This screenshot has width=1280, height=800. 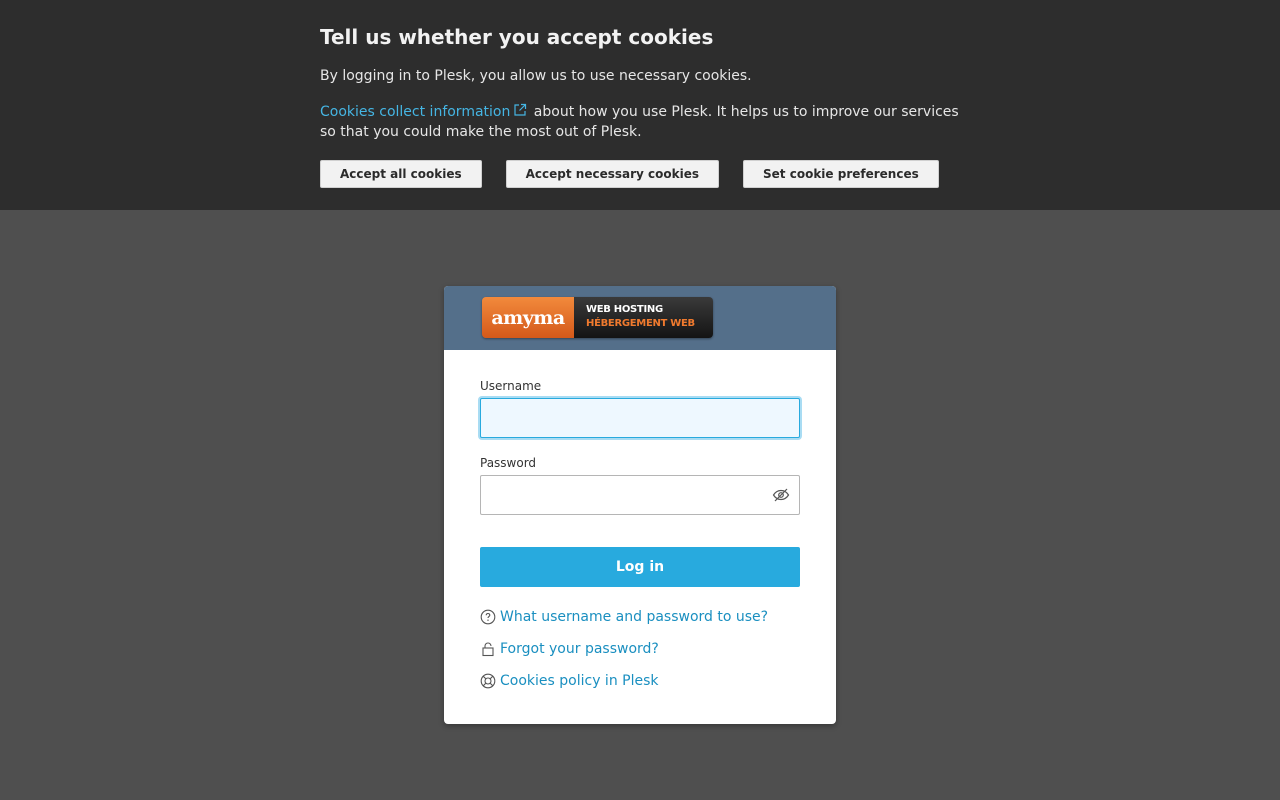 I want to click on brand-logo: amyma WEB HOSTING HÉBERGEMENT WEB, so click(x=597, y=317).